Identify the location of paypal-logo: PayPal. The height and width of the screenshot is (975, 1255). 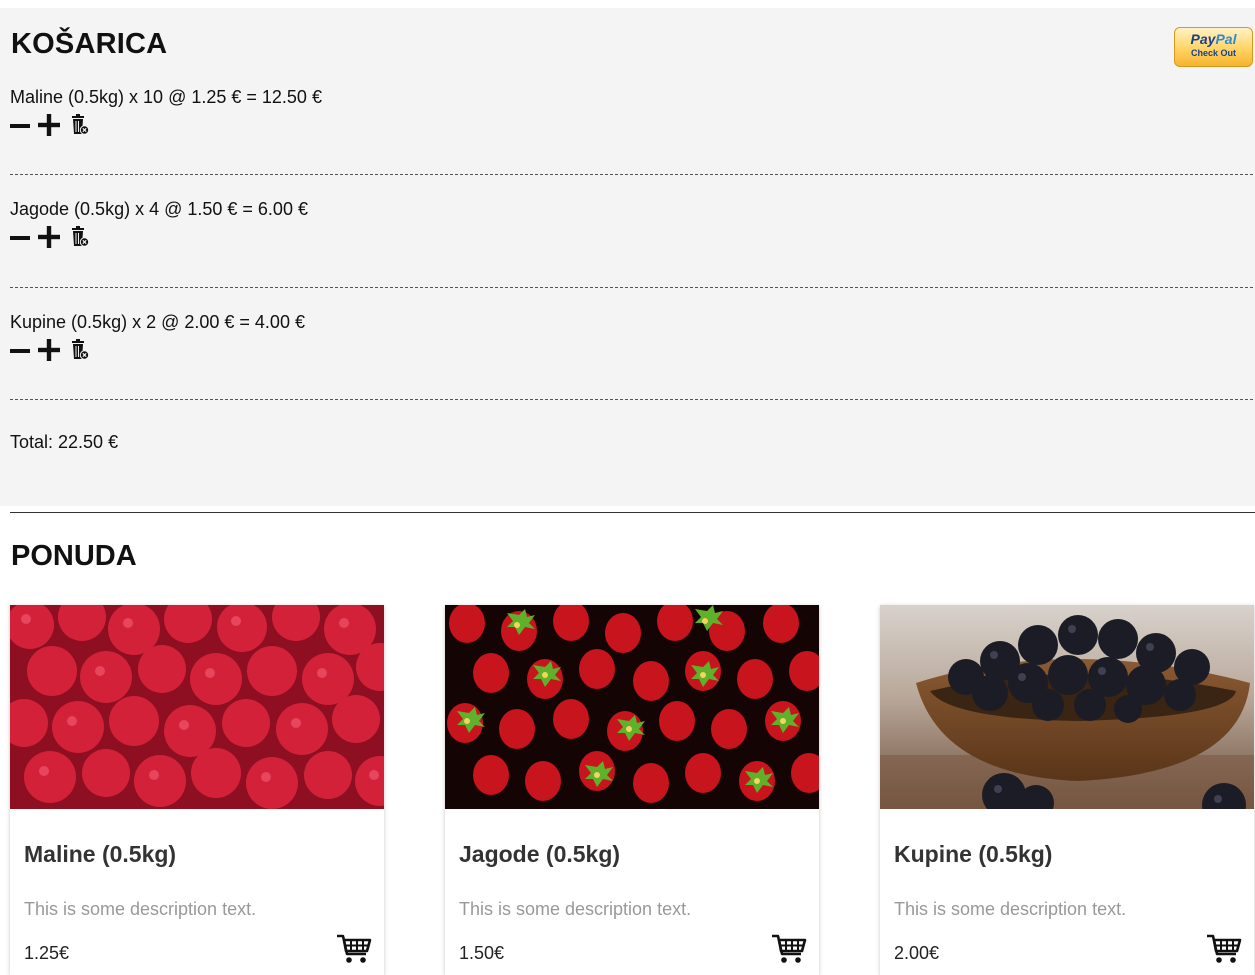
(1213, 39).